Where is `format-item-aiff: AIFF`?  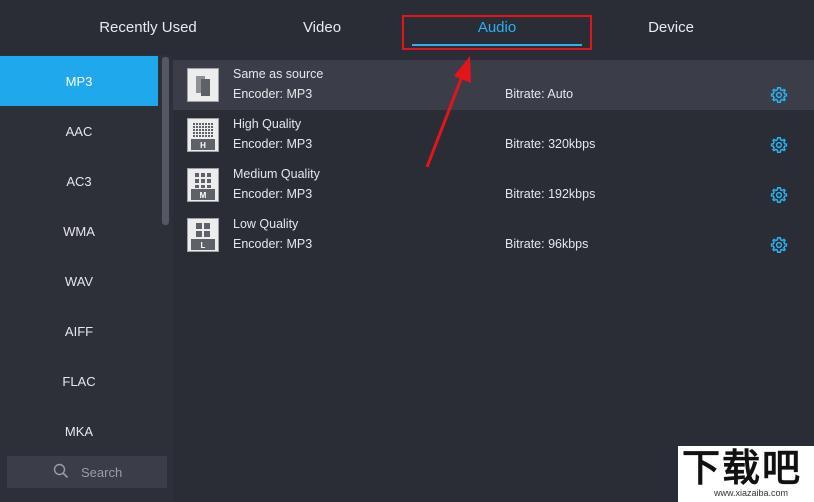
format-item-aiff: AIFF is located at coordinates (79, 331).